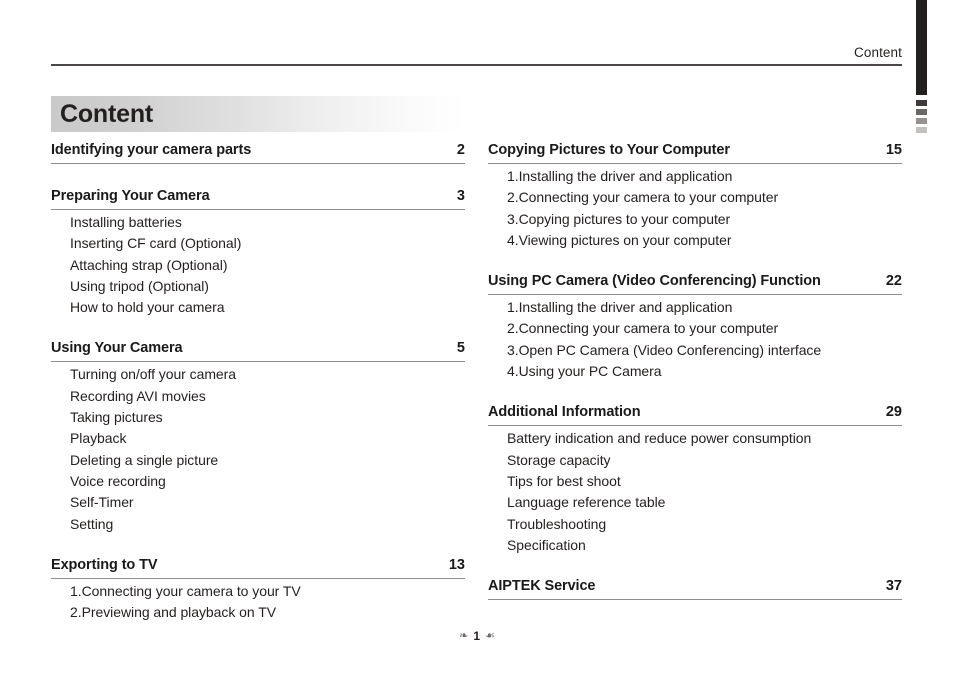 The image size is (954, 677). Describe the element at coordinates (460, 196) in the screenshot. I see `toc-section-page-number: 3` at that location.